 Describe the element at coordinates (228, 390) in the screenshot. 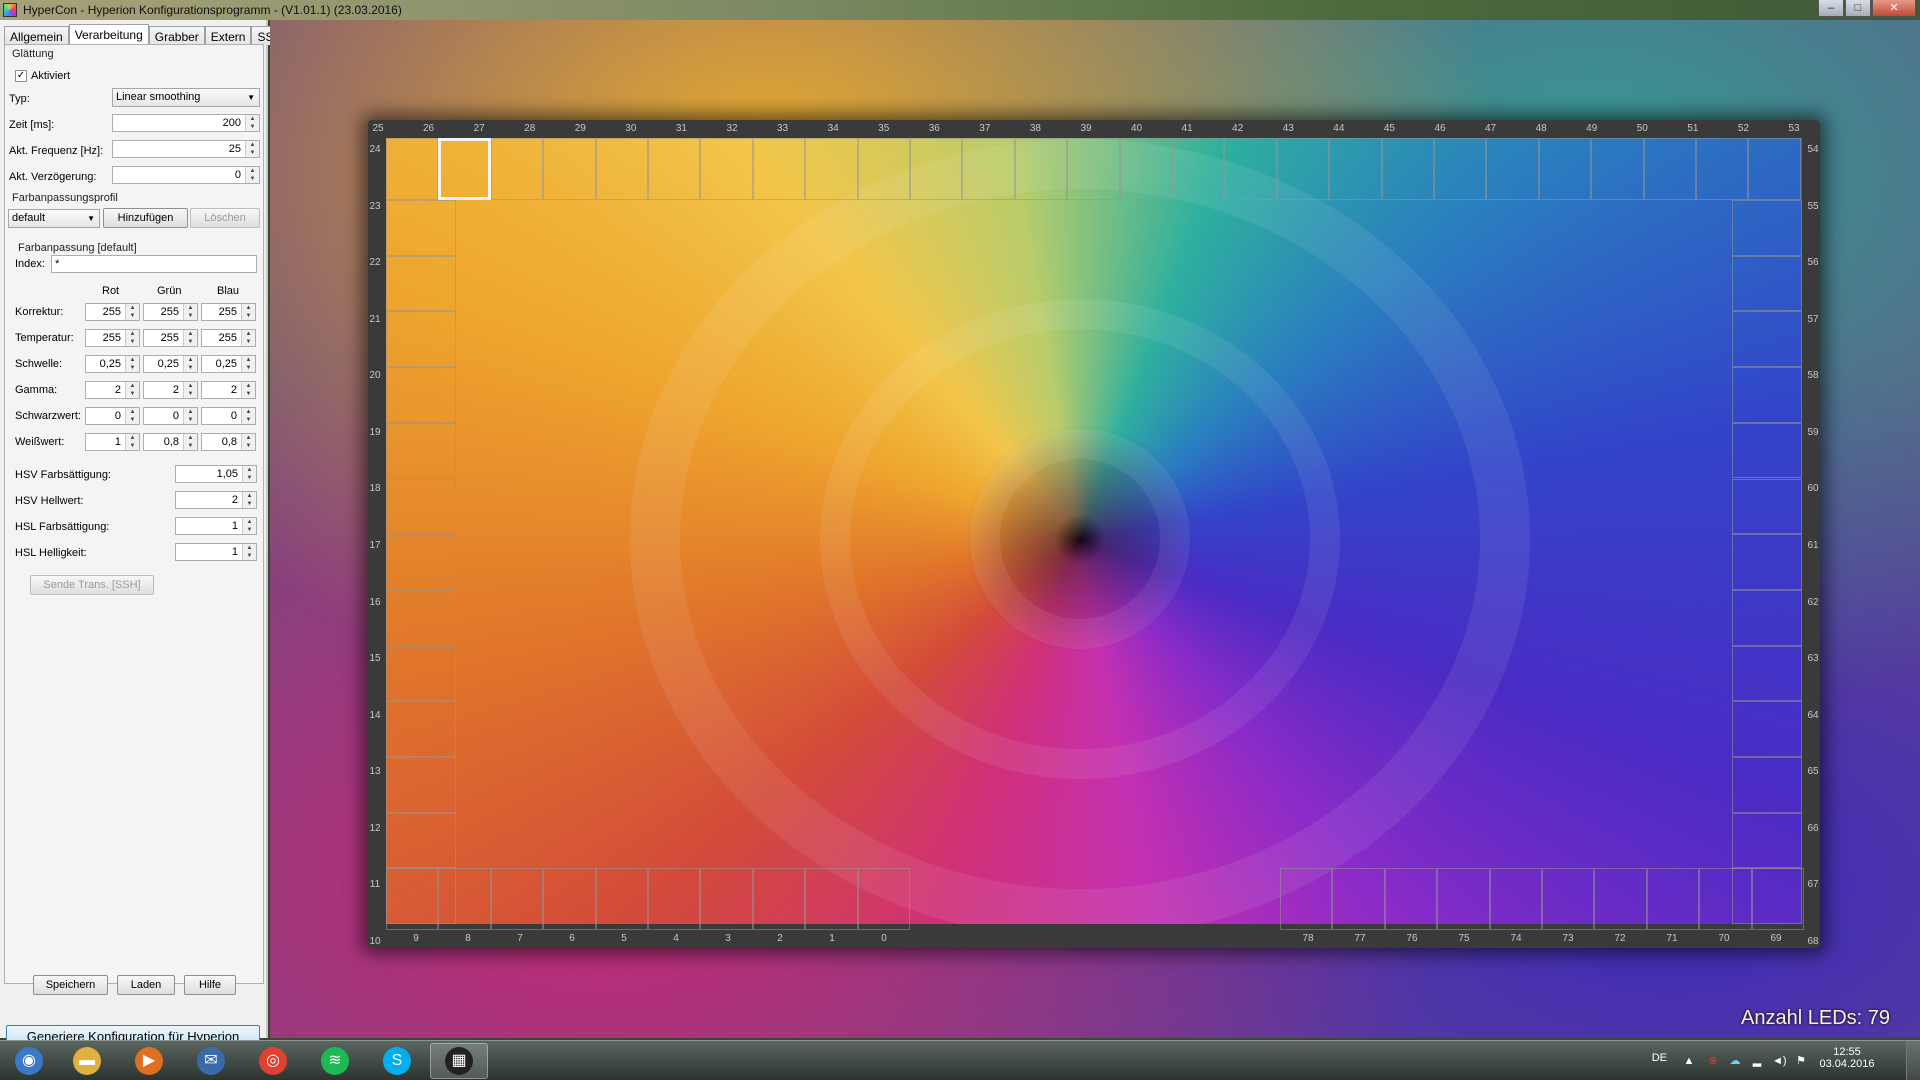

I see `color-blue-spinbox: 2 ▲ ▼` at that location.